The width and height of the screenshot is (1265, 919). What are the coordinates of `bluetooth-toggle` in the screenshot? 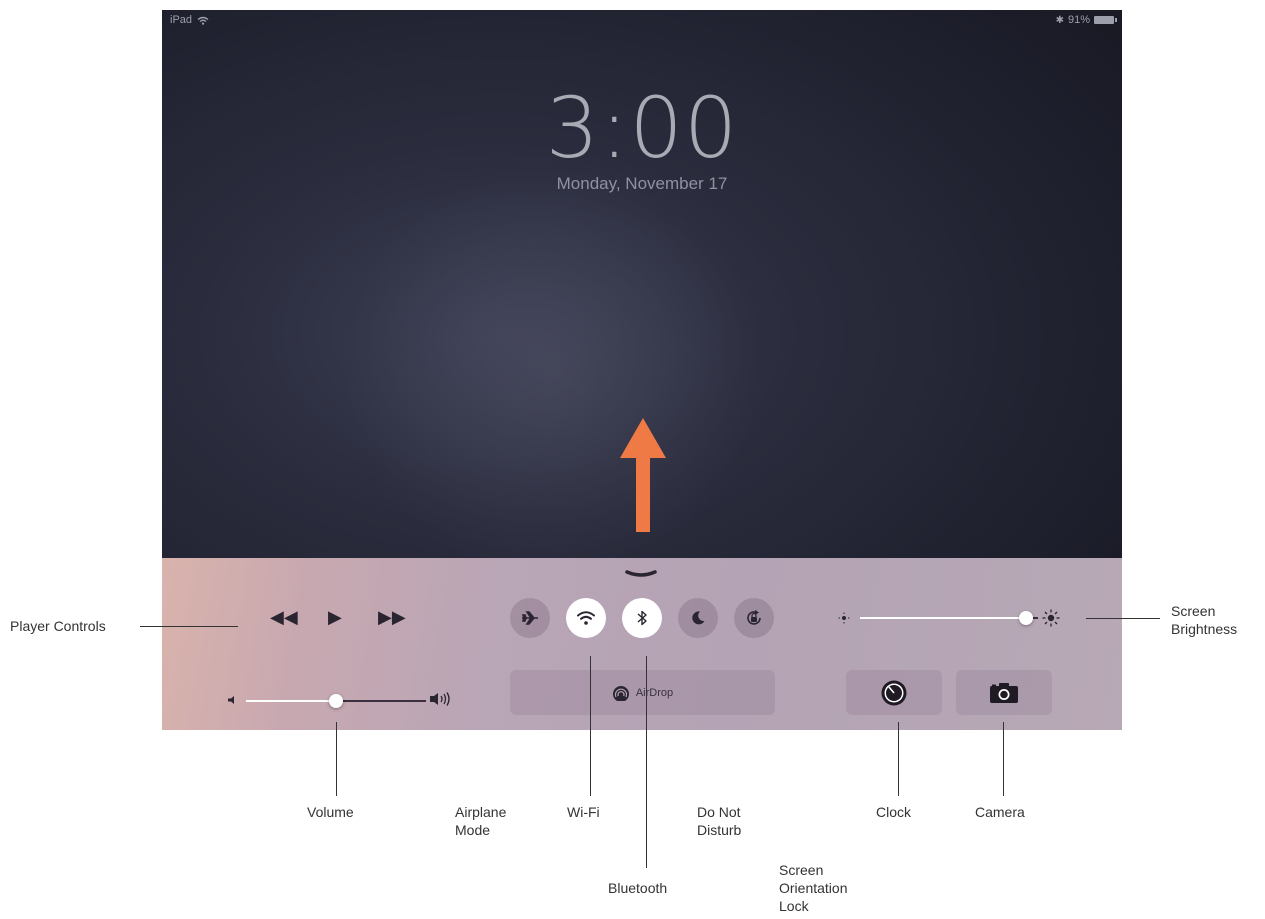 It's located at (642, 618).